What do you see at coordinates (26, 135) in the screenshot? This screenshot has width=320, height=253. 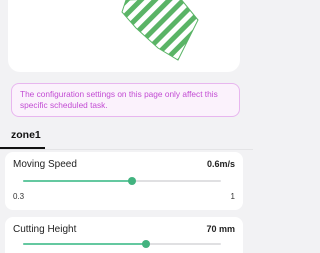 I see `tab-zone1-label: zone1` at bounding box center [26, 135].